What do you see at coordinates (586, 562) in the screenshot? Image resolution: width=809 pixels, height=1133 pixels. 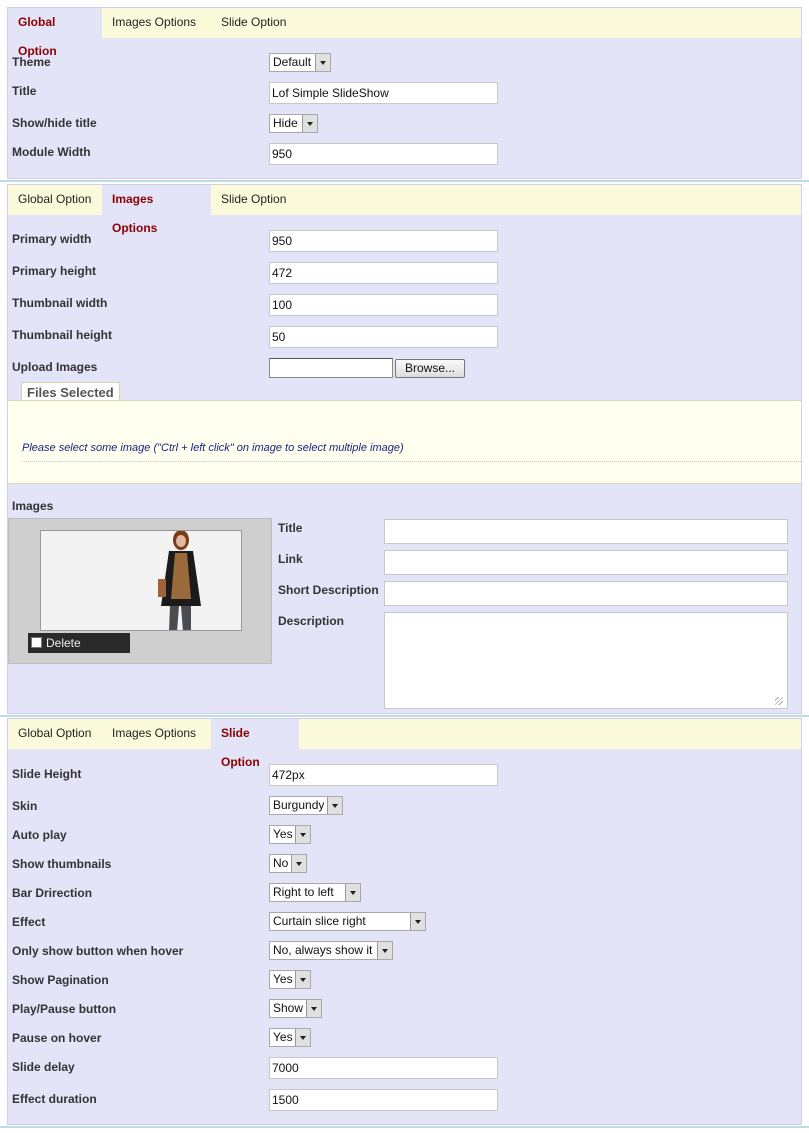 I see `item-link-input` at bounding box center [586, 562].